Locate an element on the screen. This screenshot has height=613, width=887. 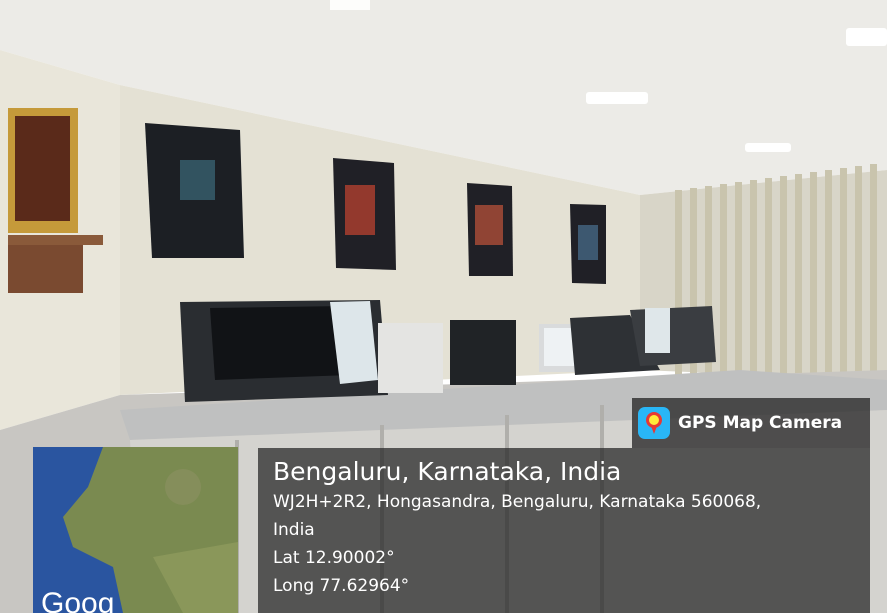
latitude-text: Lat 12.90002° is located at coordinates (334, 558).